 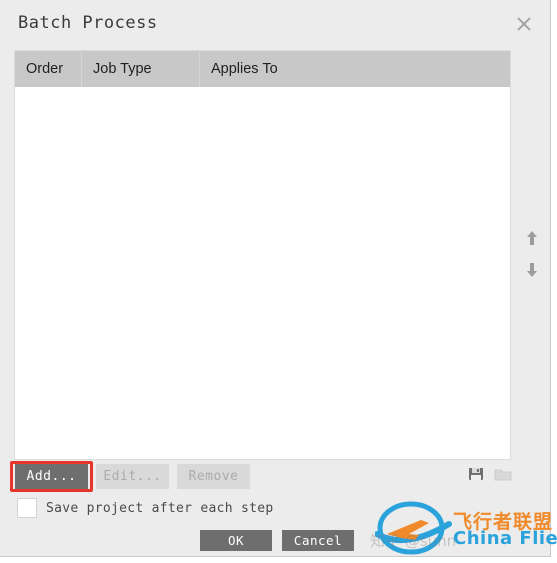 I want to click on arrow-down-icon, so click(x=532, y=270).